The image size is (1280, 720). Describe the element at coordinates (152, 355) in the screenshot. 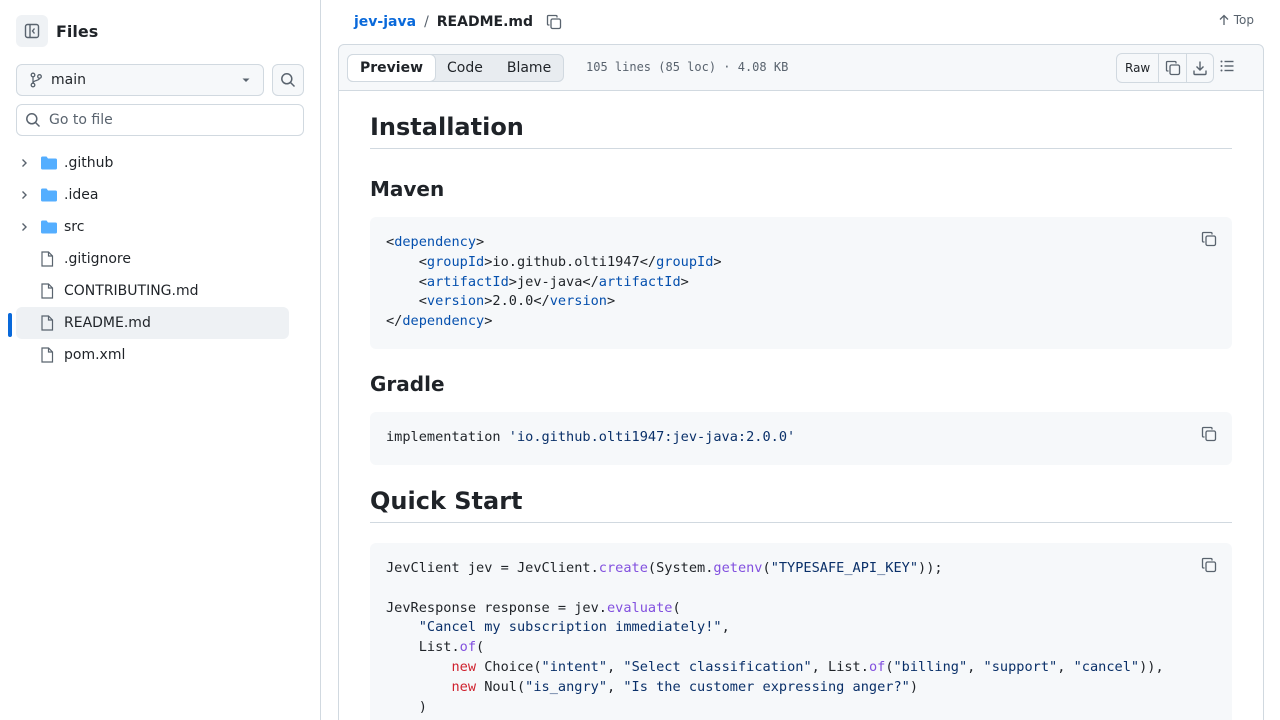

I see `tree-item-pom: pom.xml` at that location.